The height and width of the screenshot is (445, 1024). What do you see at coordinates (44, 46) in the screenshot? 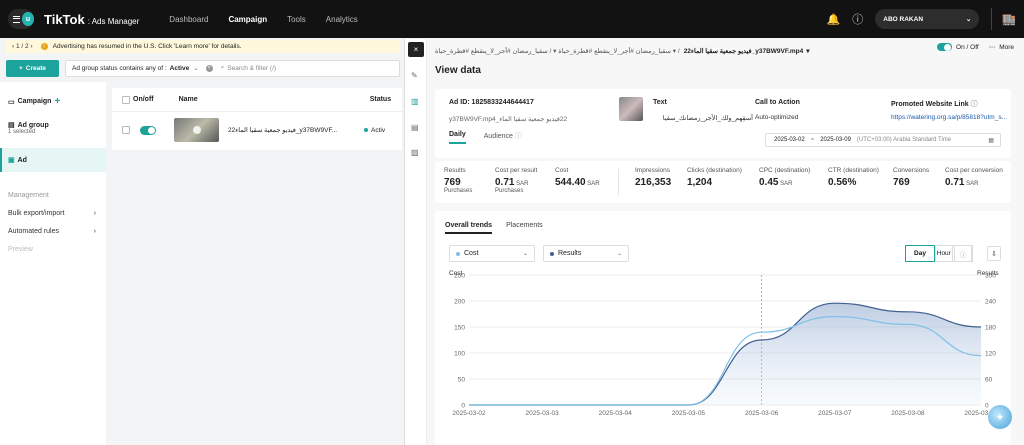
I see `warning-icon: !` at bounding box center [44, 46].